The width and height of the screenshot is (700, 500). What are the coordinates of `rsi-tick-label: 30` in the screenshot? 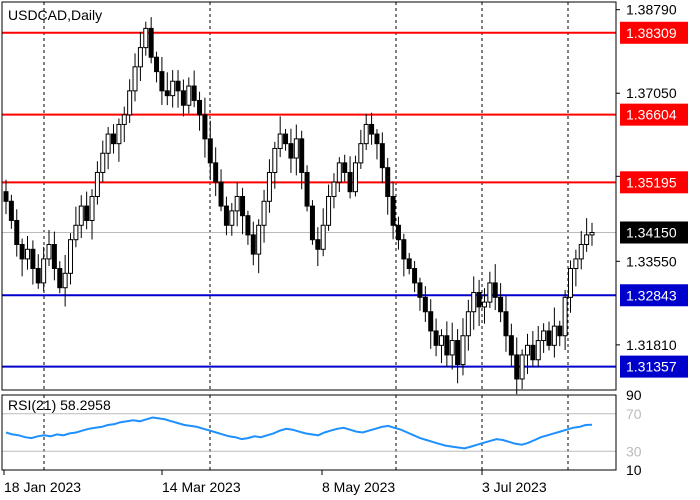 It's located at (634, 451).